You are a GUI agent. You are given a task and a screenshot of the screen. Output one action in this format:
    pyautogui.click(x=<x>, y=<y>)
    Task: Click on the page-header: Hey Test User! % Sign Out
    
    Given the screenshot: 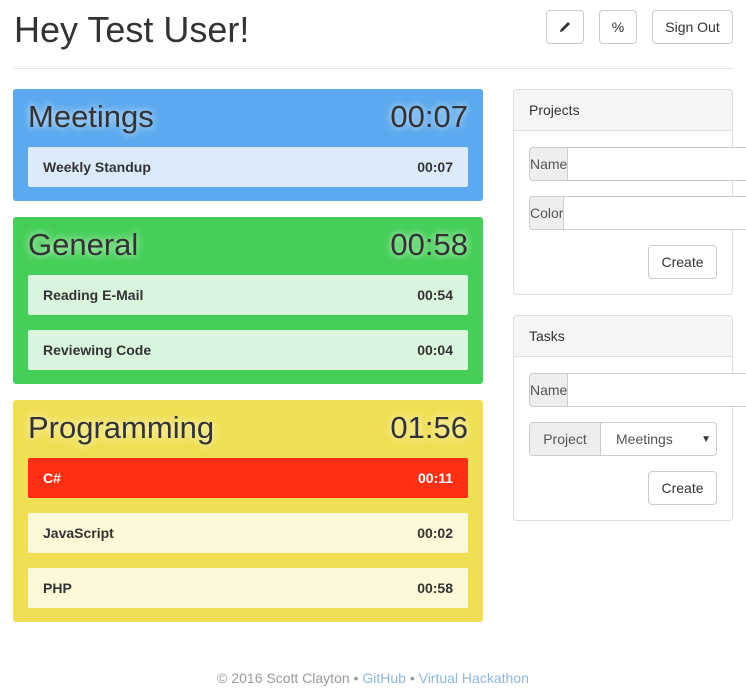 What is the action you would take?
    pyautogui.click(x=373, y=35)
    